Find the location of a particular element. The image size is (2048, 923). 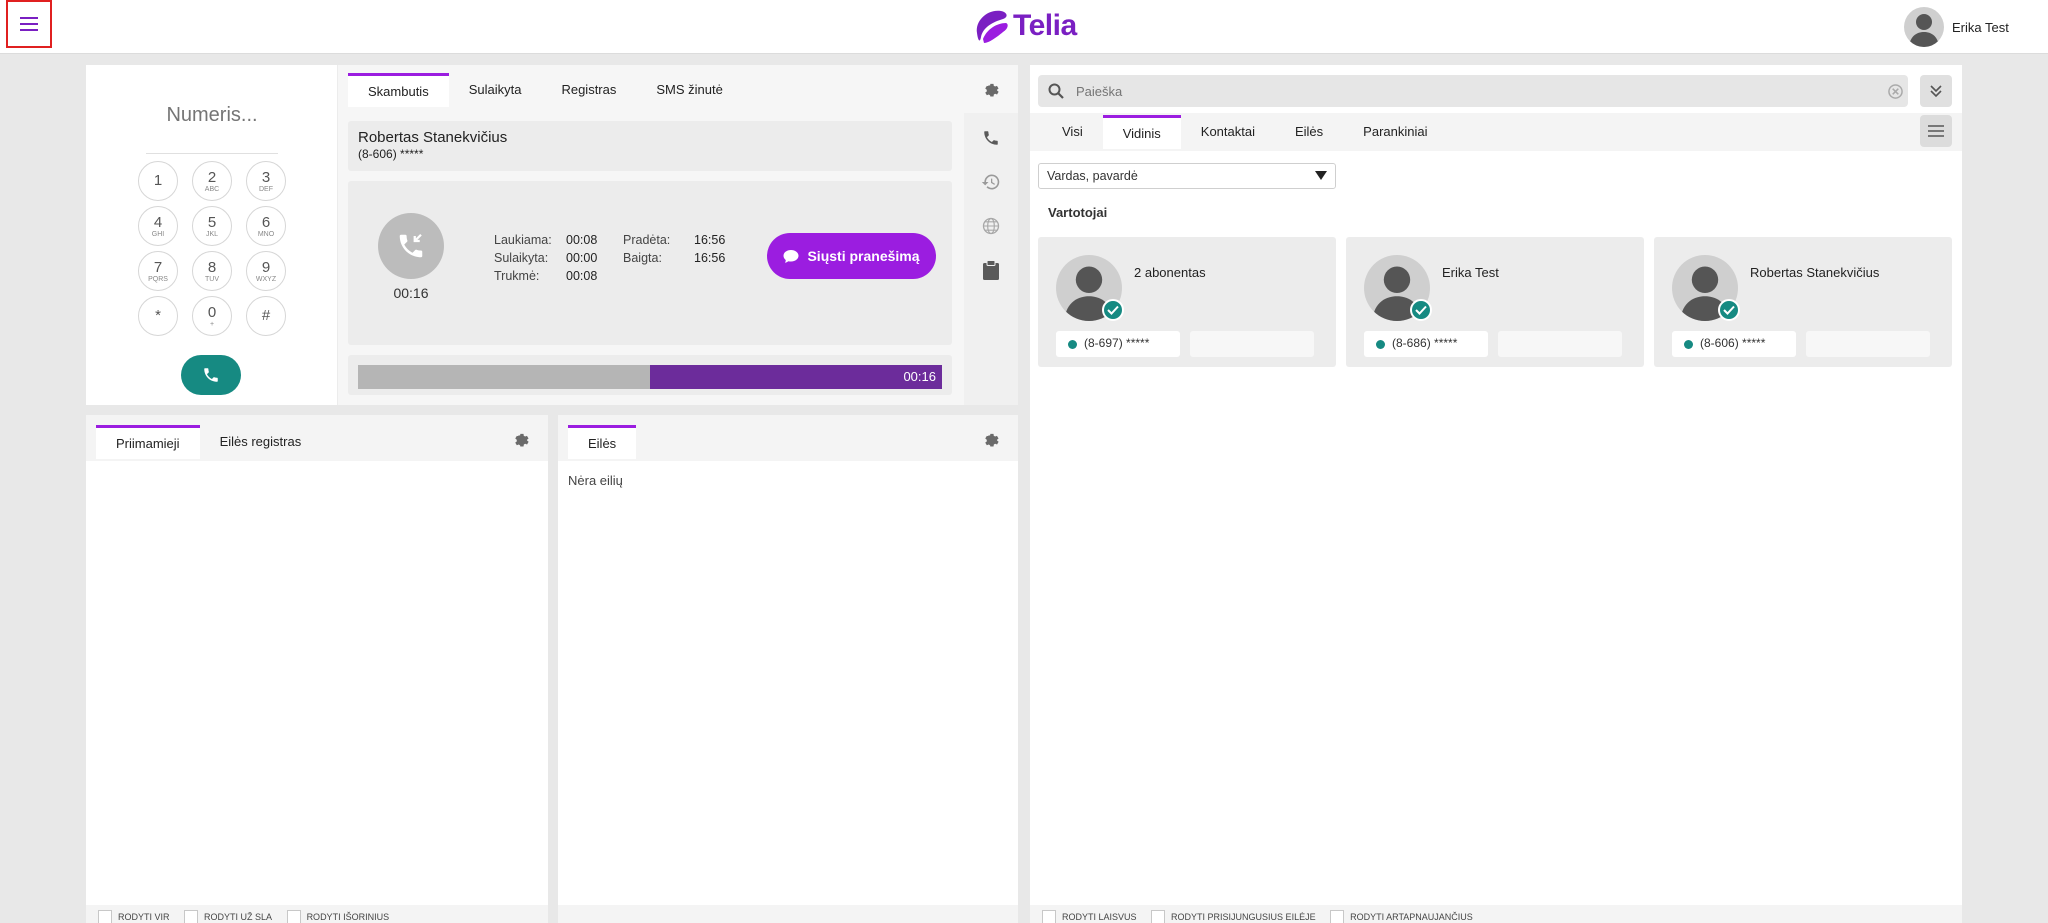

user-phone: (8-686) ***** is located at coordinates (1425, 343).